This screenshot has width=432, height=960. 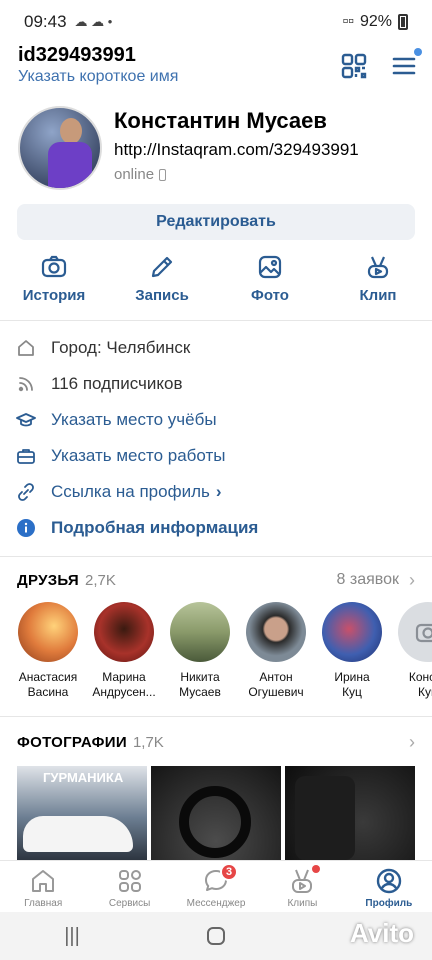 What do you see at coordinates (352, 684) in the screenshot?
I see `friend-name: Ирина Куц` at bounding box center [352, 684].